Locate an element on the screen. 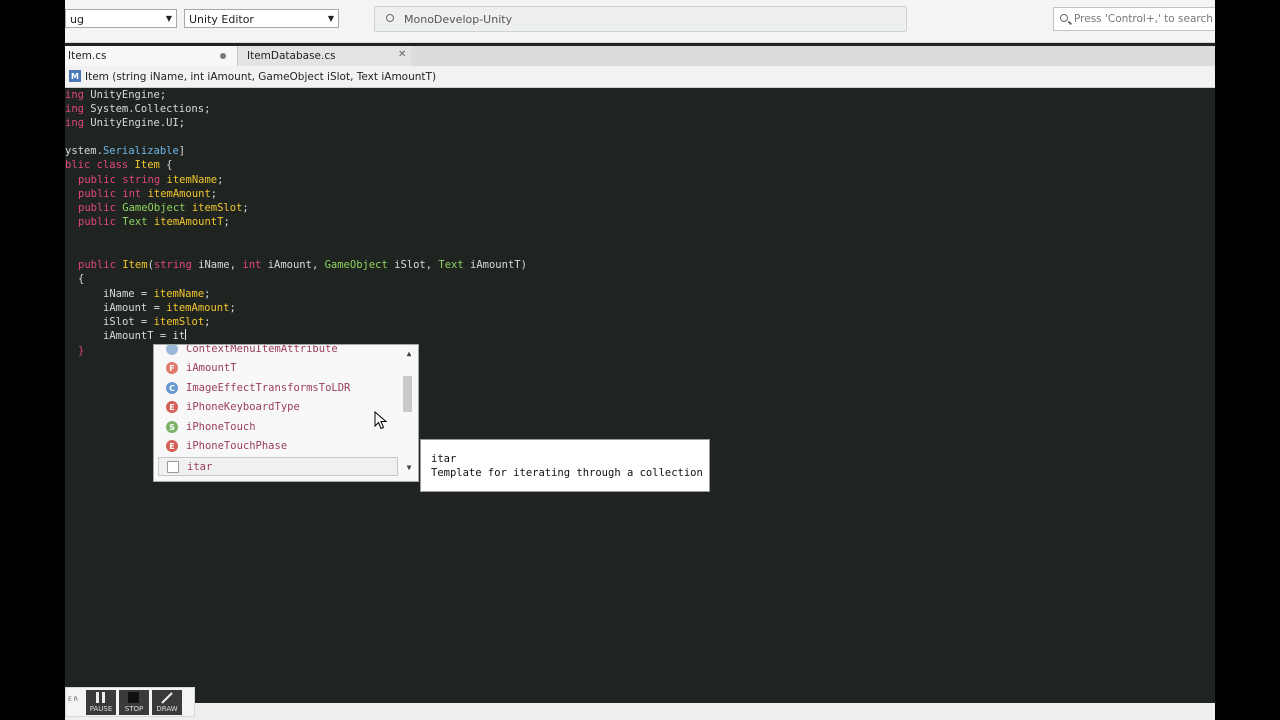 This screenshot has width=1280, height=720. completion-item-label: ContextMenuItemAttribute is located at coordinates (262, 349).